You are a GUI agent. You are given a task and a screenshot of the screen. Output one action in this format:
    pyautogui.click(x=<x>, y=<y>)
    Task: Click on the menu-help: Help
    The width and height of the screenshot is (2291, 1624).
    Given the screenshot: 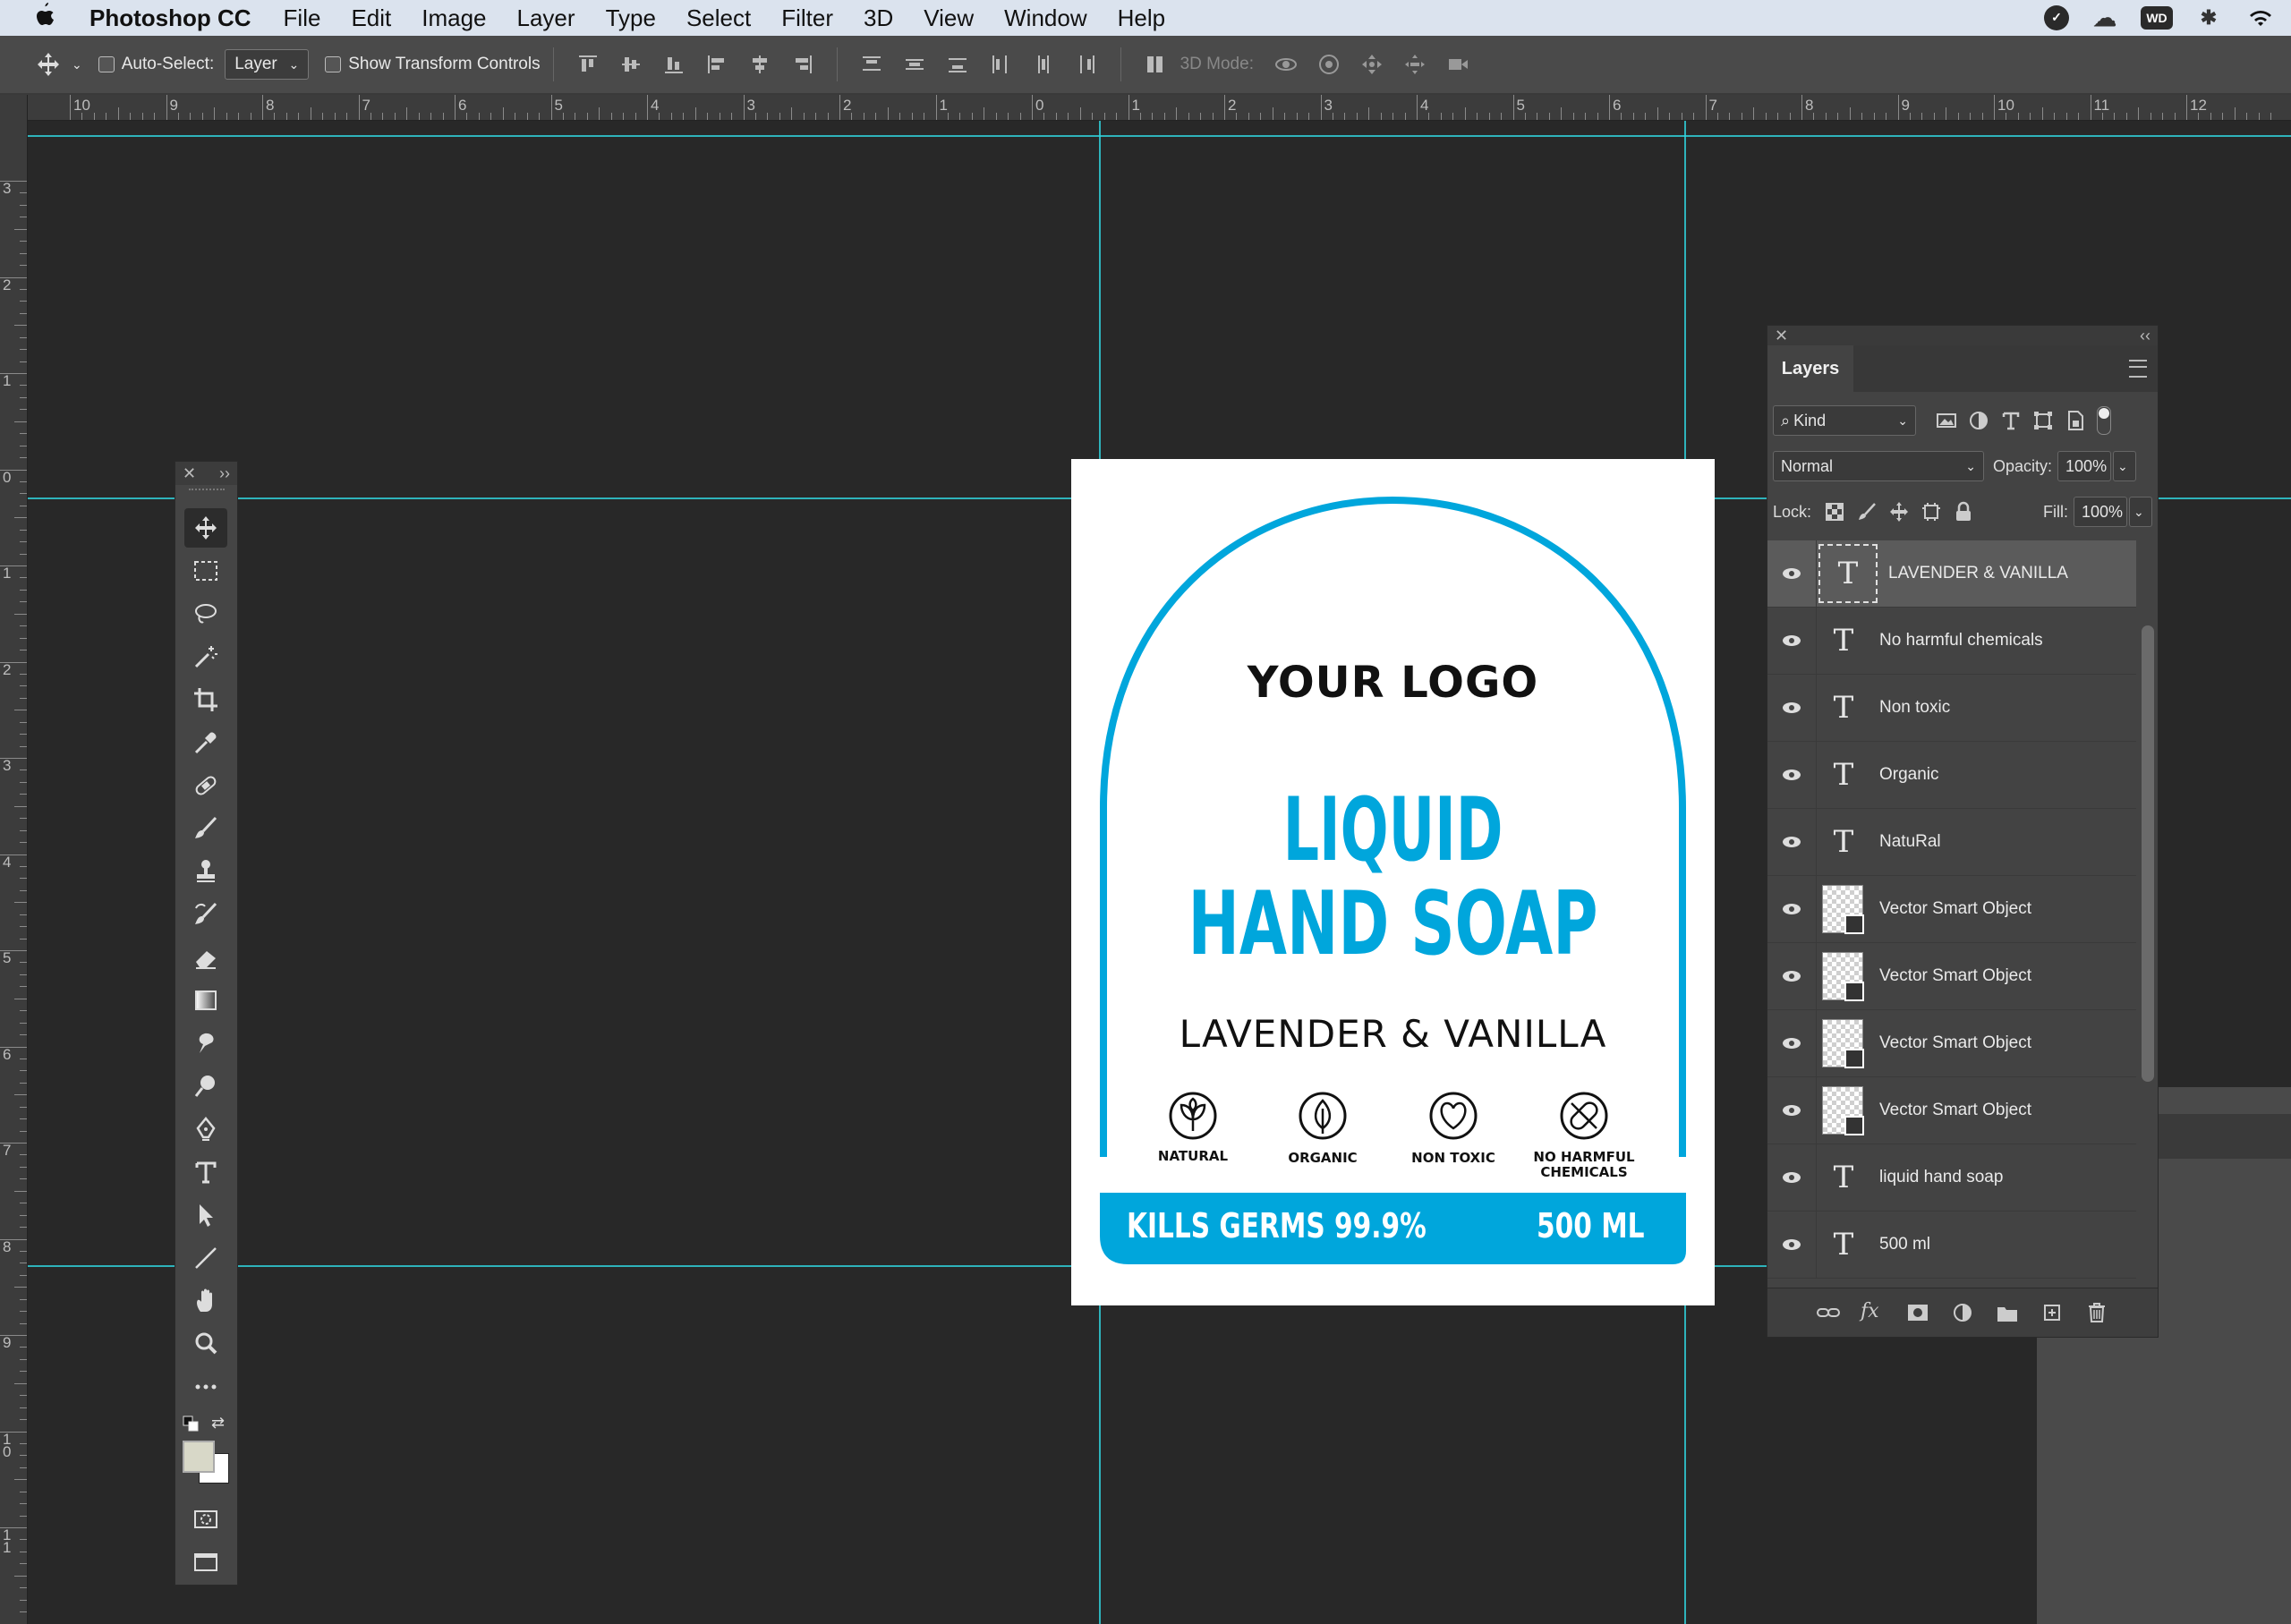 What is the action you would take?
    pyautogui.click(x=1141, y=18)
    